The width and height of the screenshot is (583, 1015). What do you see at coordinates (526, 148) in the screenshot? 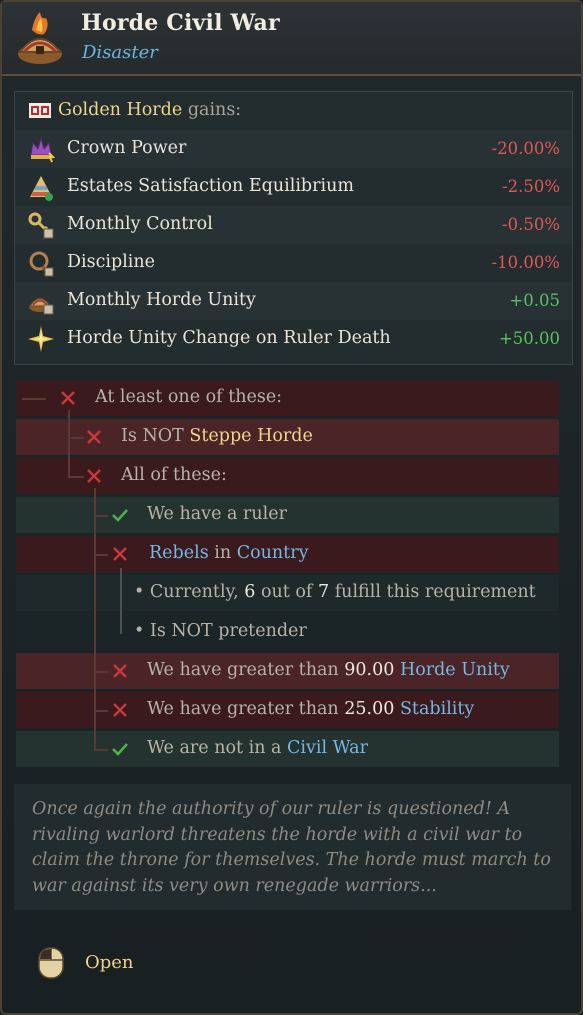
I see `effect-value: -20.00%` at bounding box center [526, 148].